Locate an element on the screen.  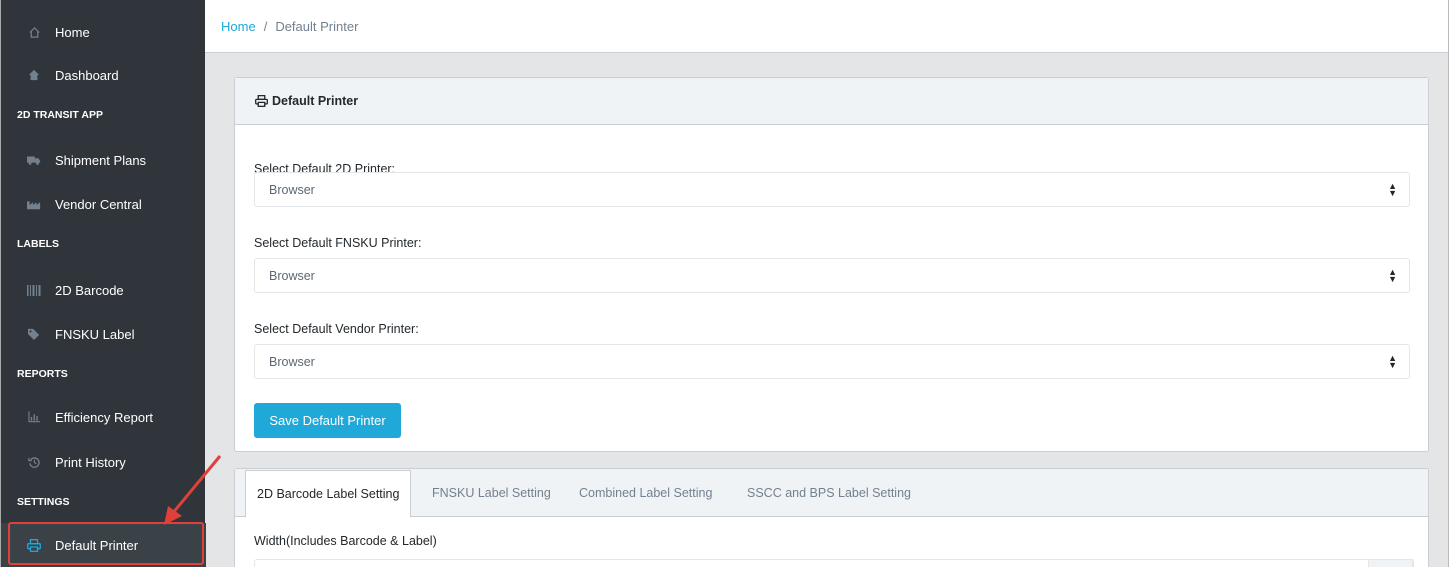
sidebar-item-label: FNSKU Label is located at coordinates (95, 334).